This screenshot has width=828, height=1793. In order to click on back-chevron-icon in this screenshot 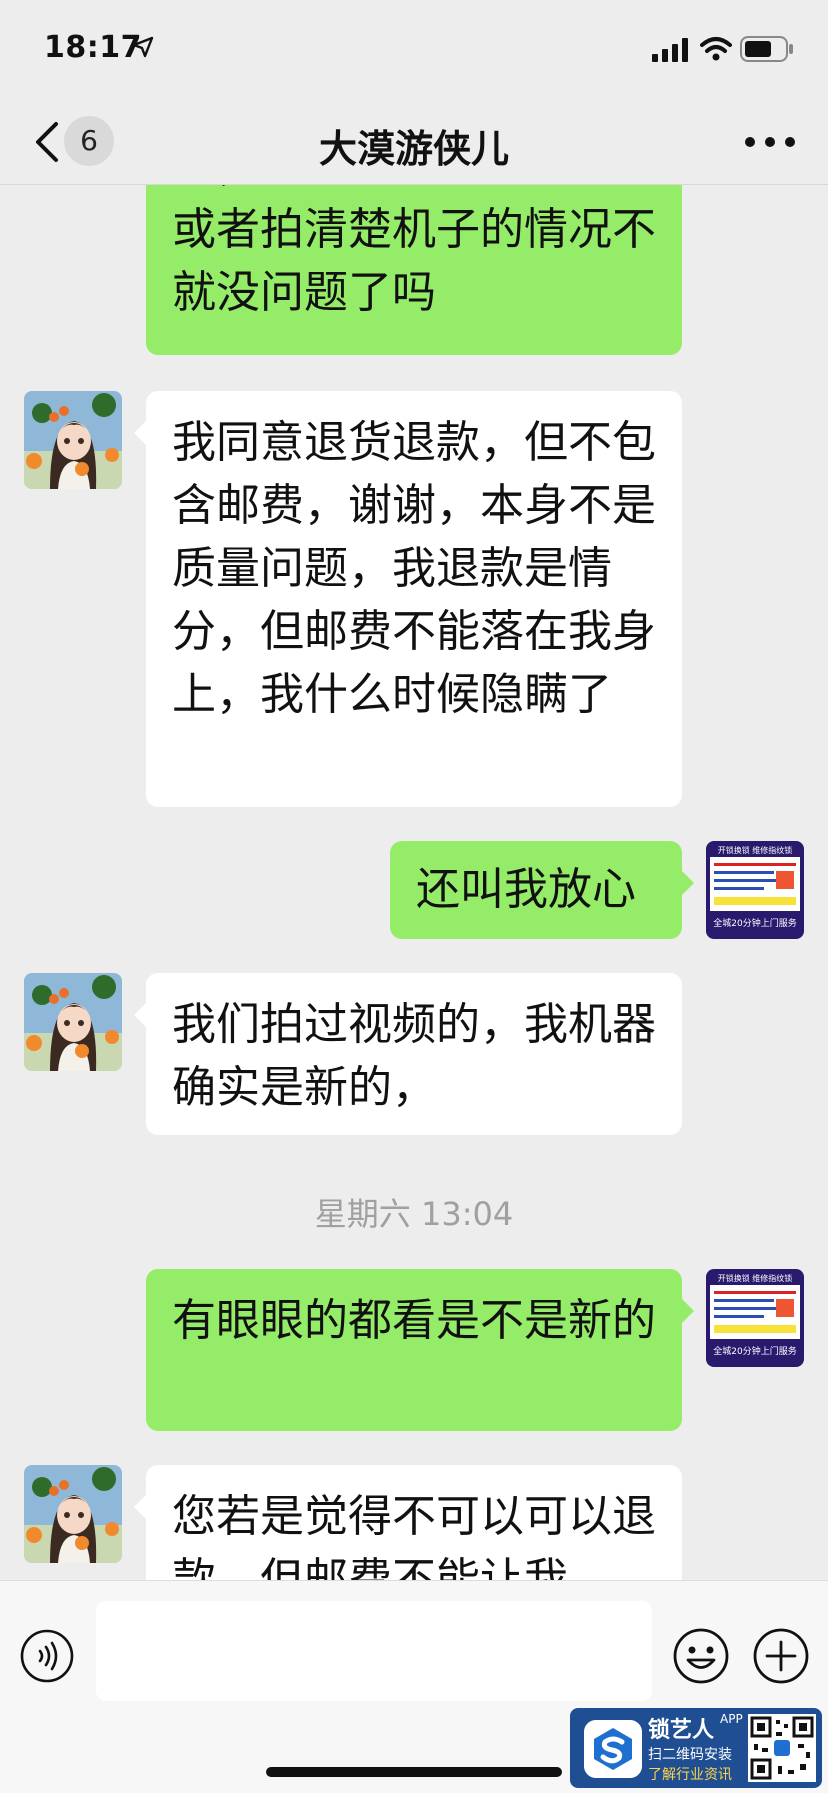, I will do `click(48, 142)`.